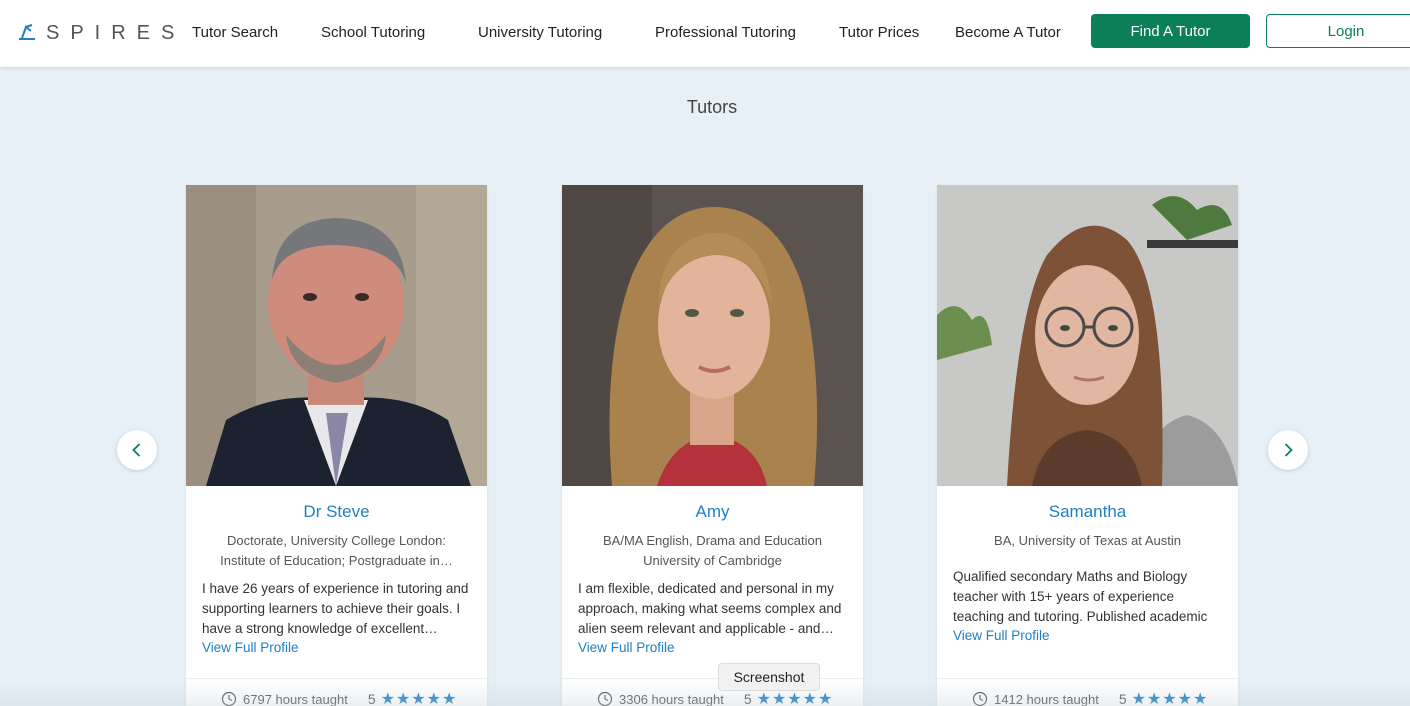  I want to click on chevron-right-icon, so click(1288, 450).